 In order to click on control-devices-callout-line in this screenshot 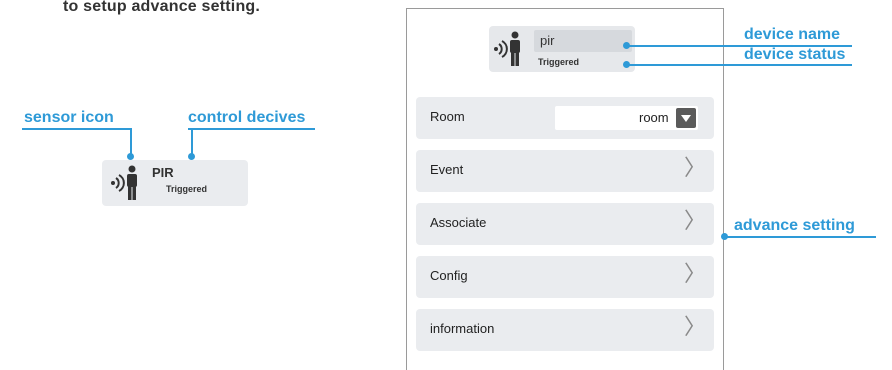, I will do `click(251, 129)`.